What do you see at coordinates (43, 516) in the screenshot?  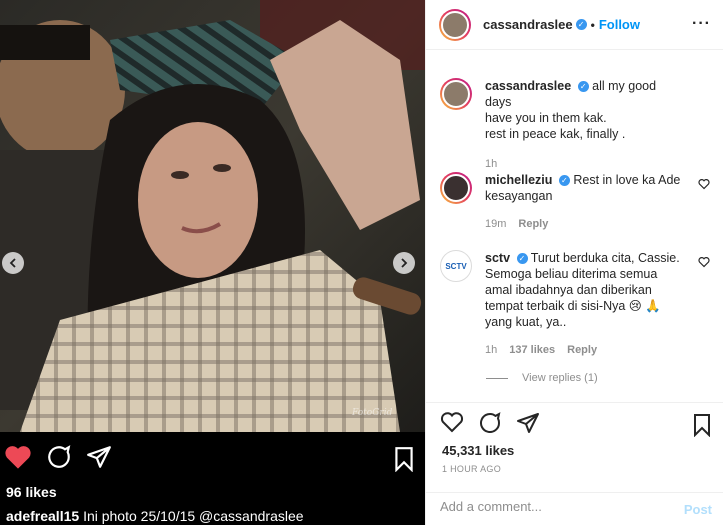 I see `embedded-caption-user: adefreall15` at bounding box center [43, 516].